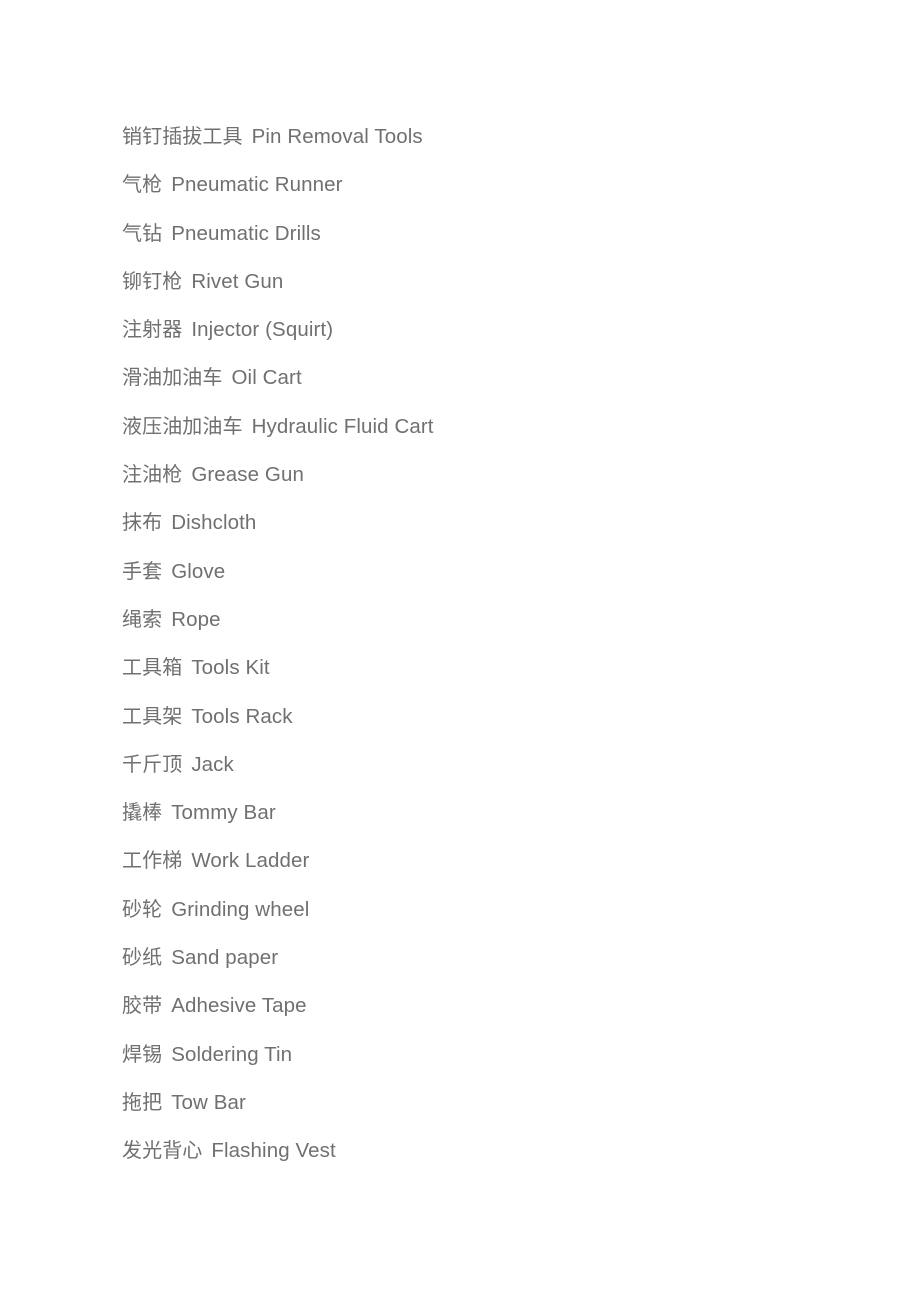 The width and height of the screenshot is (920, 1302). I want to click on term-english: Grinding wheel, so click(240, 909).